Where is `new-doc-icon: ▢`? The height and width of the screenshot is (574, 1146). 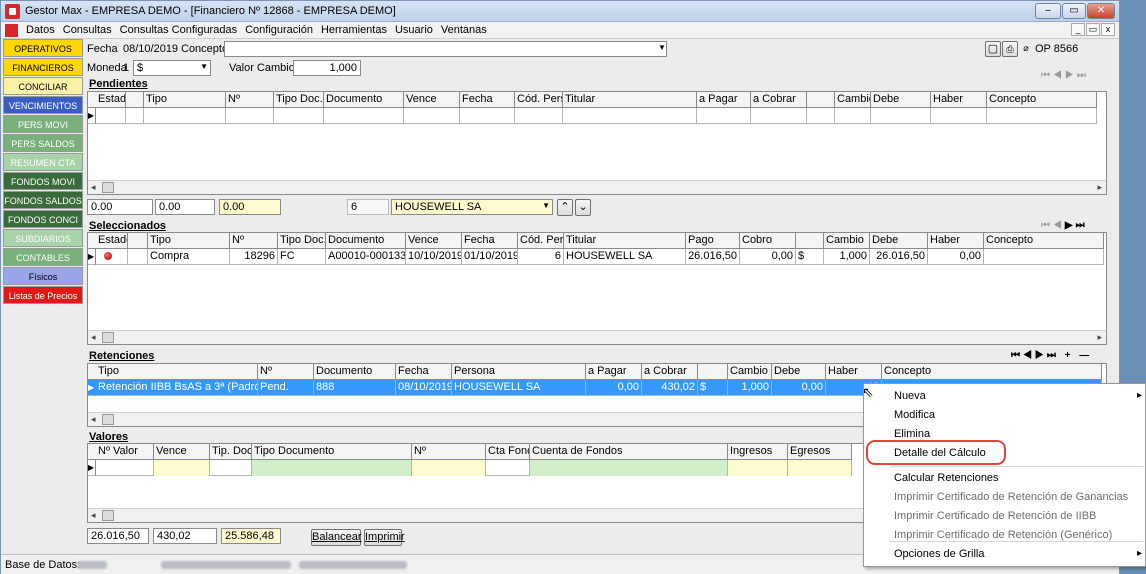
new-doc-icon: ▢ is located at coordinates (993, 49).